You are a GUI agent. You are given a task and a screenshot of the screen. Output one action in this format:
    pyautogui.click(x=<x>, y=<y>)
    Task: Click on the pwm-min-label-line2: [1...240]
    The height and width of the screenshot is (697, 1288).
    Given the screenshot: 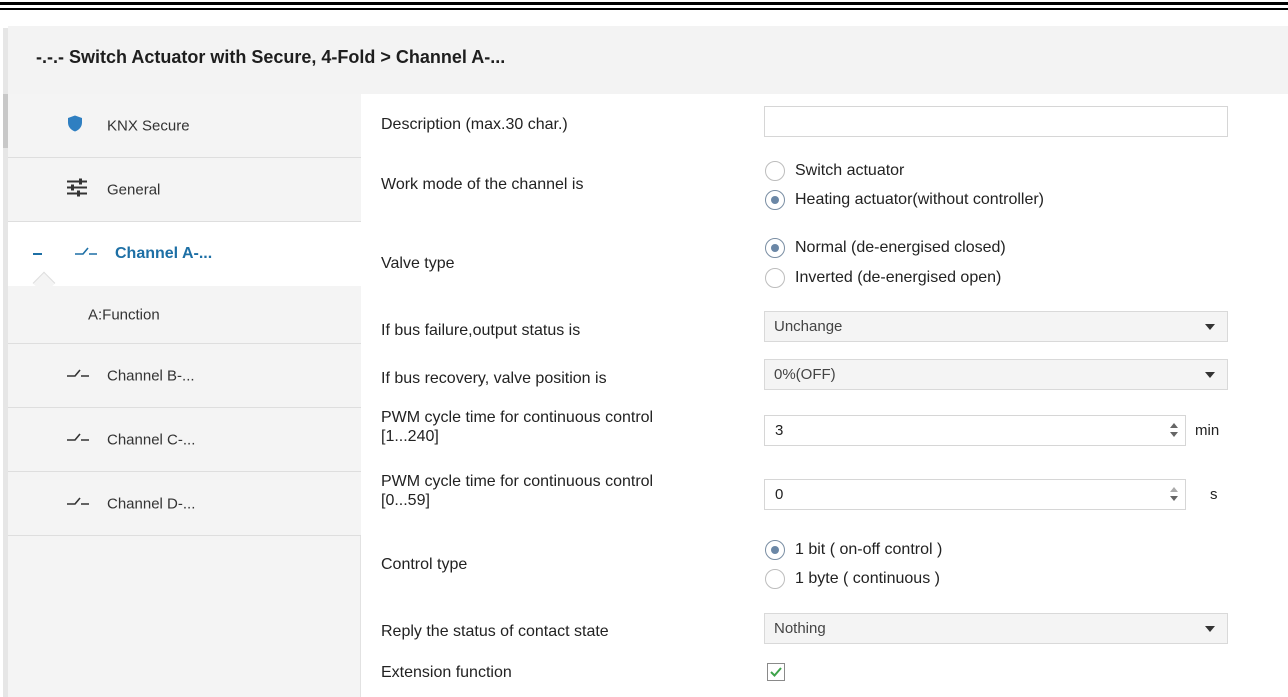 What is the action you would take?
    pyautogui.click(x=410, y=436)
    